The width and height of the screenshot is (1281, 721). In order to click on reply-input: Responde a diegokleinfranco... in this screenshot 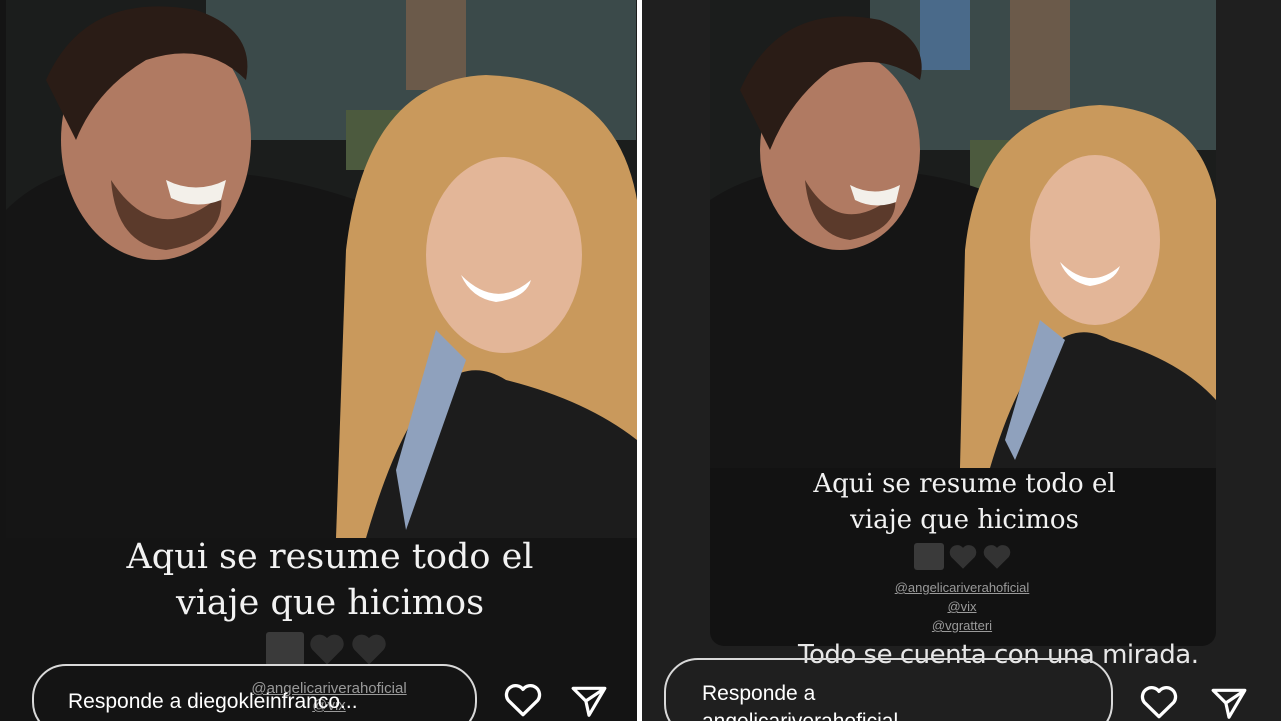, I will do `click(254, 692)`.